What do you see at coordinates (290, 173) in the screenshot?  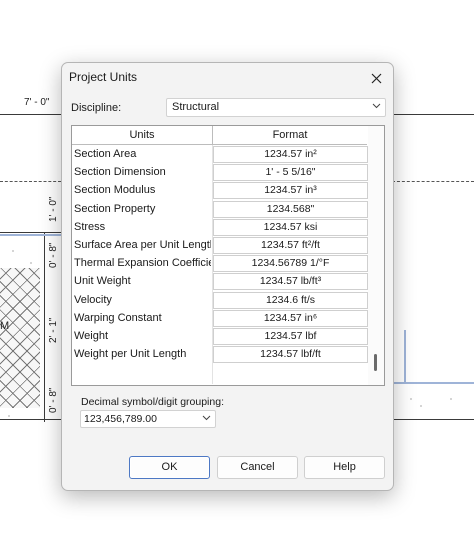 I see `format-button: 1' - 5 5/16"` at bounding box center [290, 173].